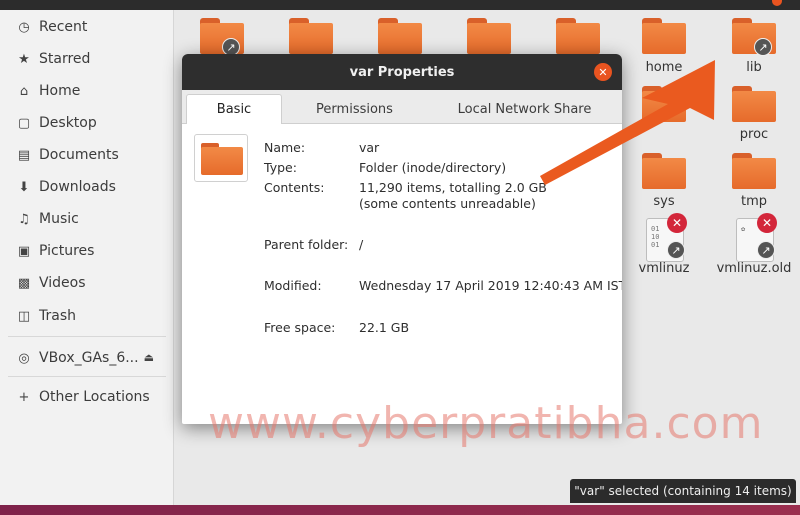 Image resolution: width=800 pixels, height=515 pixels. What do you see at coordinates (280, 167) in the screenshot?
I see `type-label: Type:` at bounding box center [280, 167].